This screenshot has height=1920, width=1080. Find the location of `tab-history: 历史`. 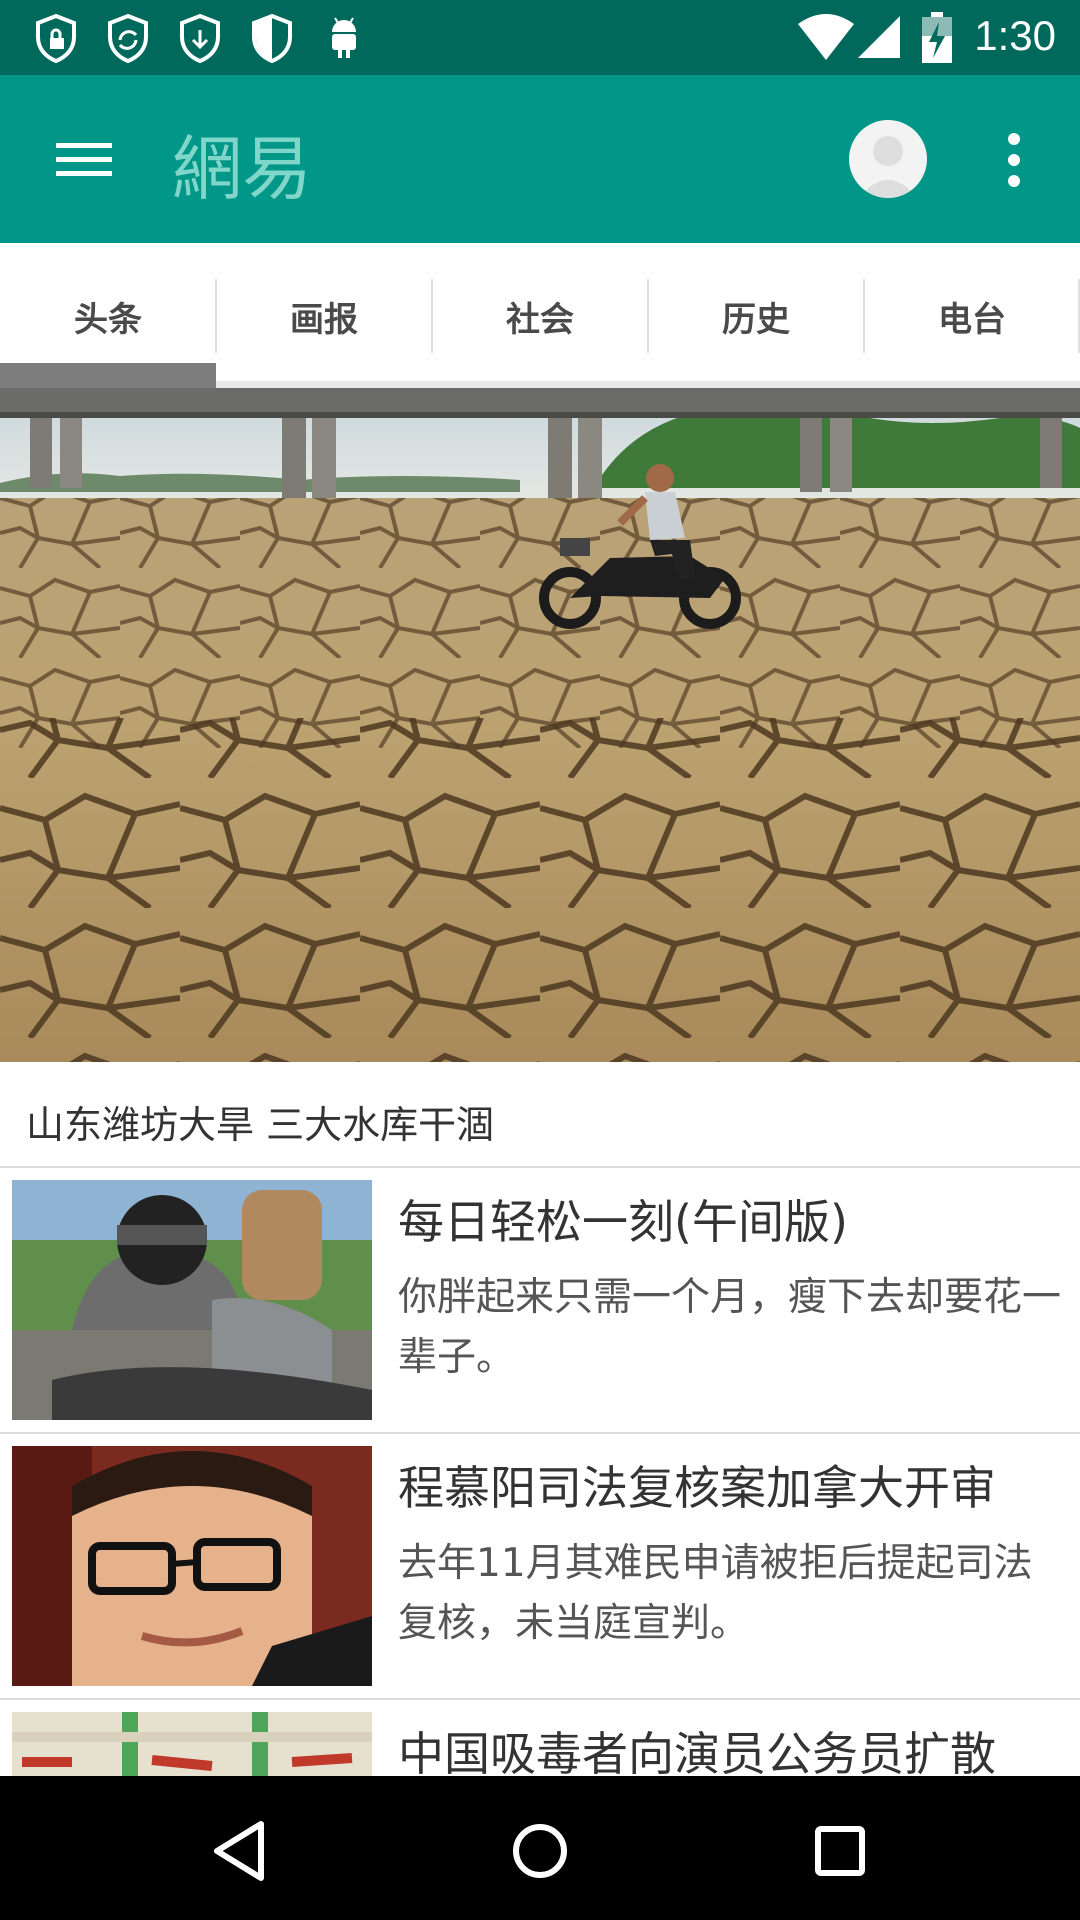

tab-history: 历史 is located at coordinates (756, 316).